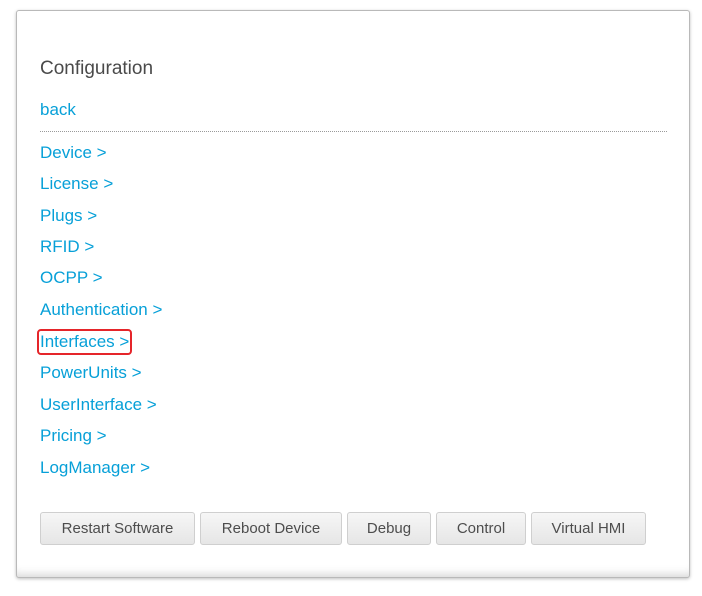 Image resolution: width=702 pixels, height=596 pixels. Describe the element at coordinates (117, 528) in the screenshot. I see `restart-software-button: Restart Software` at that location.